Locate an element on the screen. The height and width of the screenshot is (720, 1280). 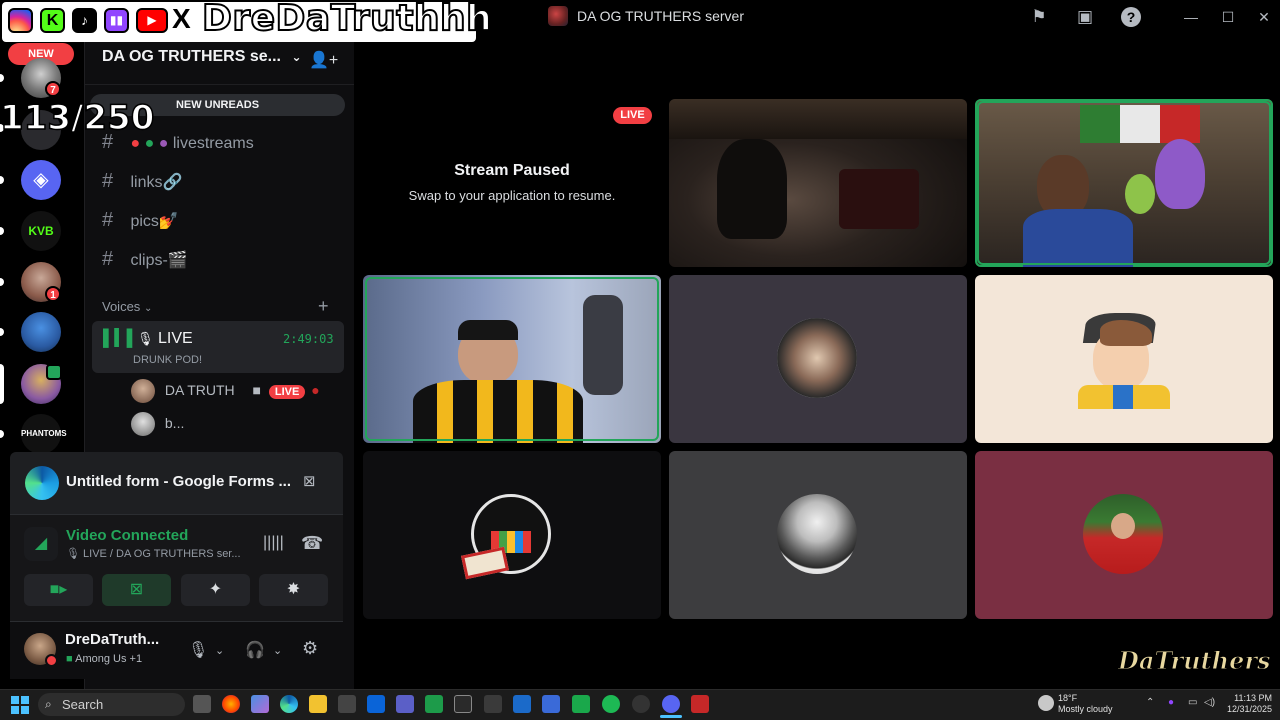
edge-icon is located at coordinates (289, 704).